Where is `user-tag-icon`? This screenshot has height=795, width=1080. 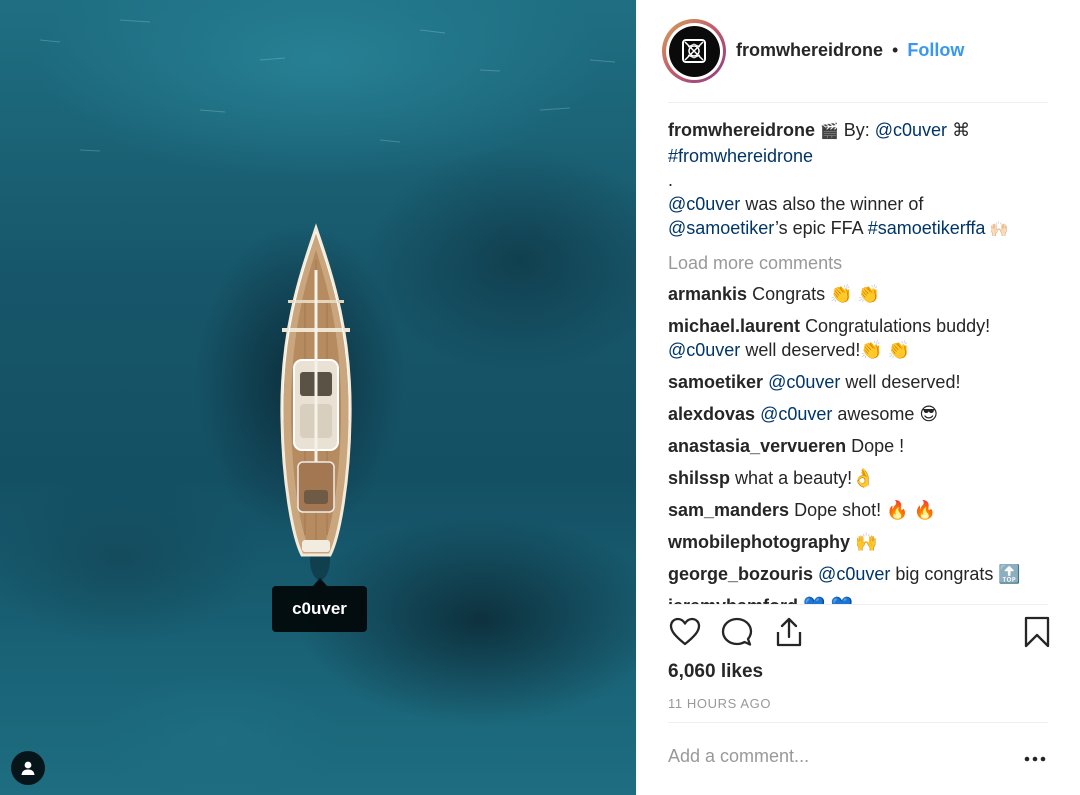
user-tag-icon is located at coordinates (28, 768).